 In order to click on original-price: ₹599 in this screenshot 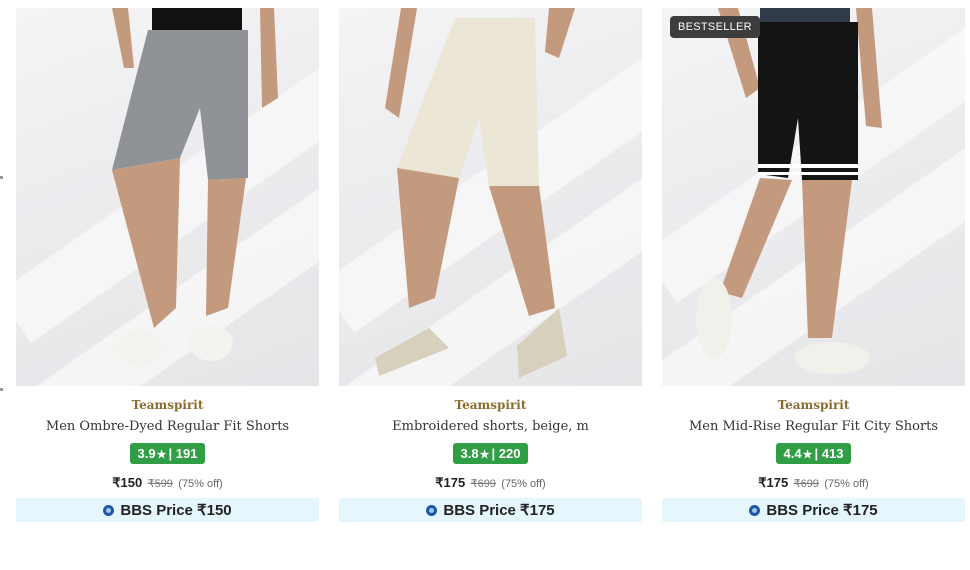, I will do `click(160, 484)`.